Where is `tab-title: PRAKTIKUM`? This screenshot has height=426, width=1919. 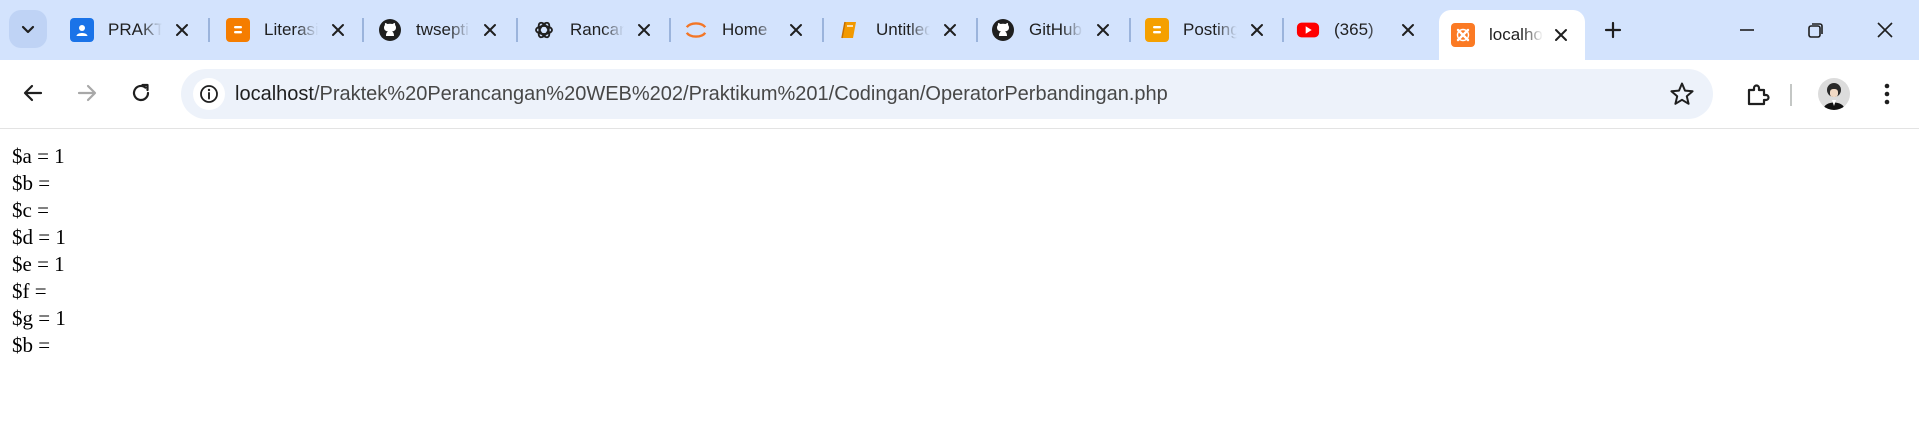
tab-title: PRAKTIKUM is located at coordinates (135, 29).